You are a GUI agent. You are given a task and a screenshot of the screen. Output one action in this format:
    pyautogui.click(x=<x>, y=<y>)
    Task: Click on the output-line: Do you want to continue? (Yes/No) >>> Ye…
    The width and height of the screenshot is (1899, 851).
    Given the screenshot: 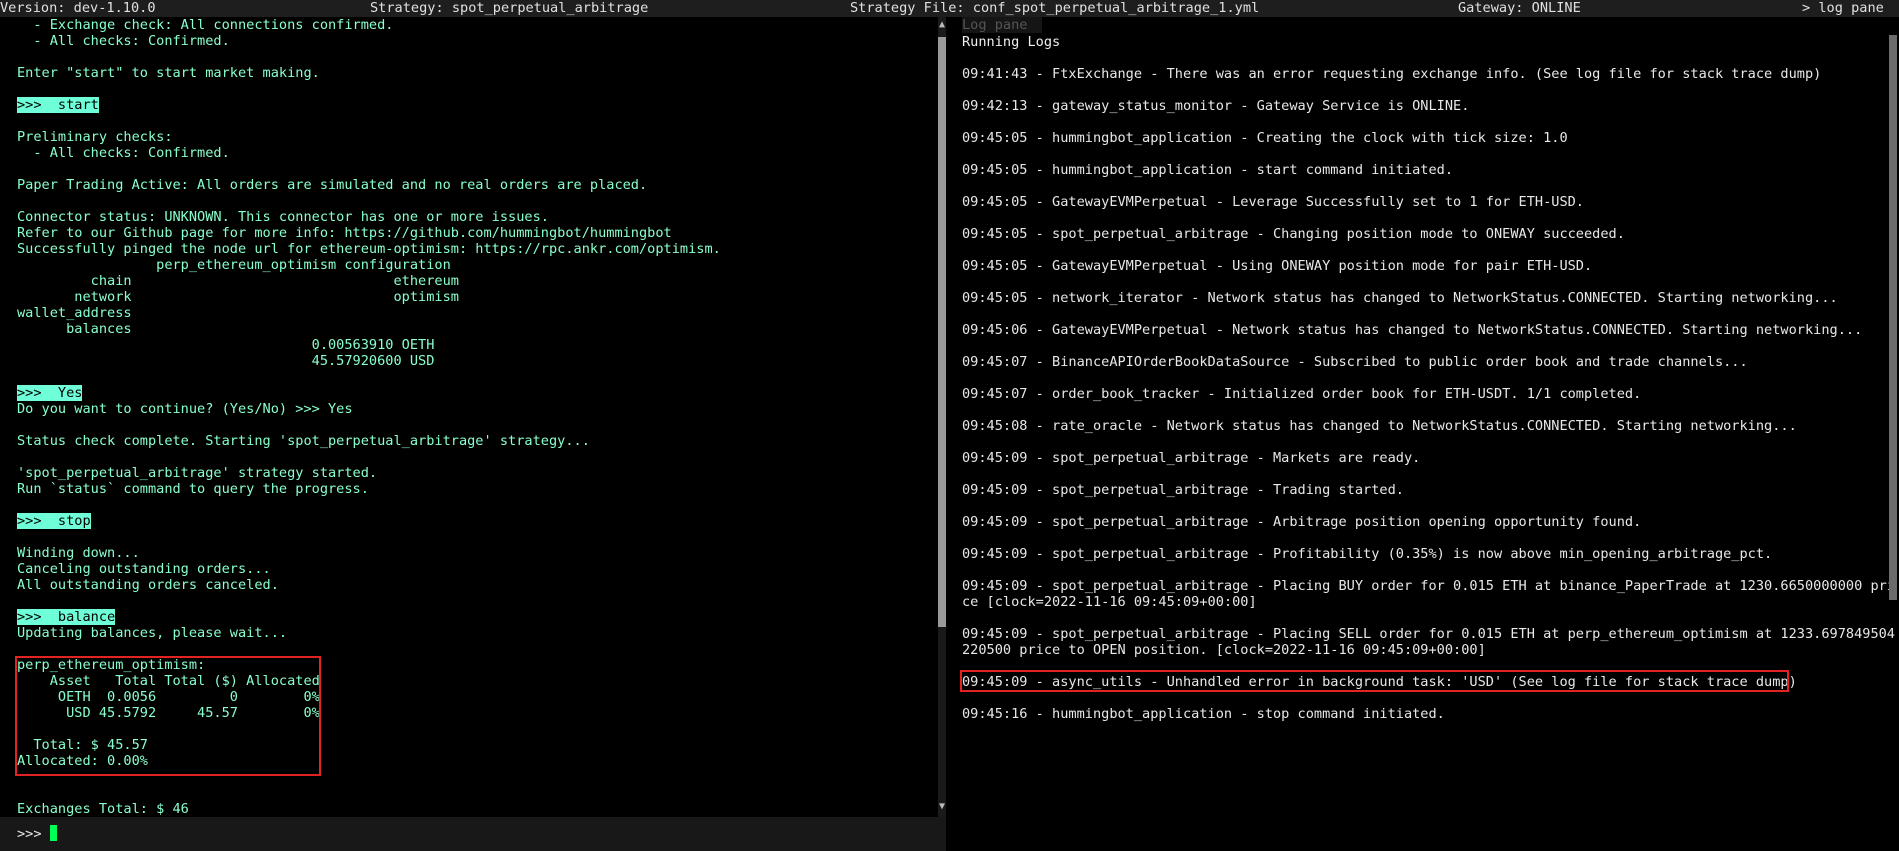 What is the action you would take?
    pyautogui.click(x=185, y=409)
    